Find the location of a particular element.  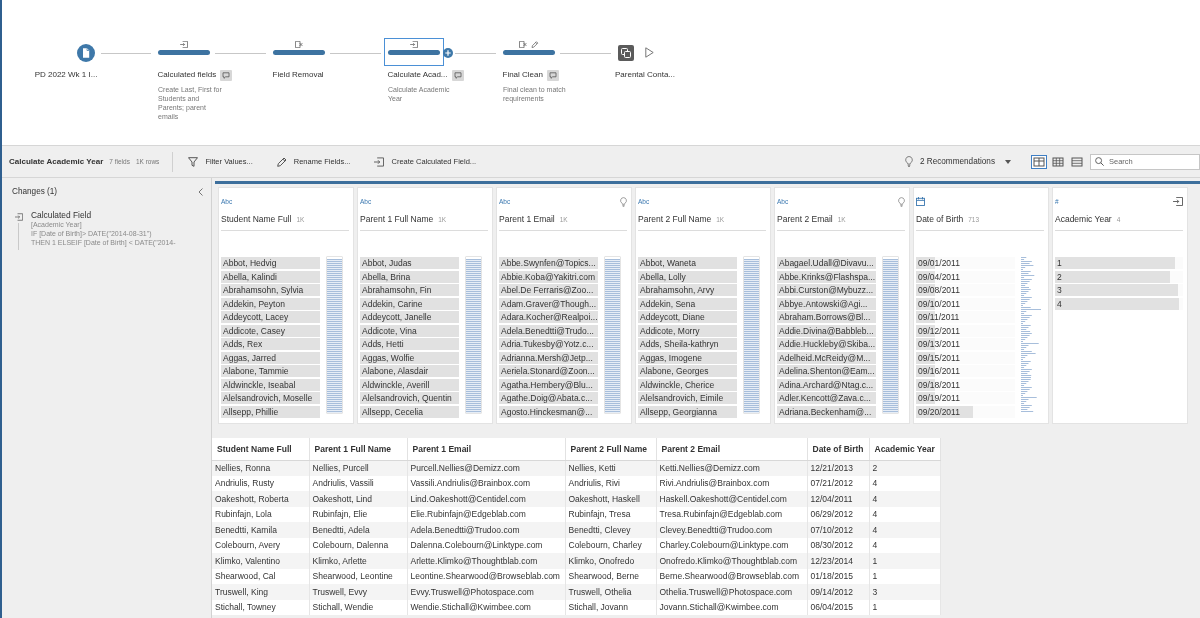

panels-icon is located at coordinates (1039, 161).